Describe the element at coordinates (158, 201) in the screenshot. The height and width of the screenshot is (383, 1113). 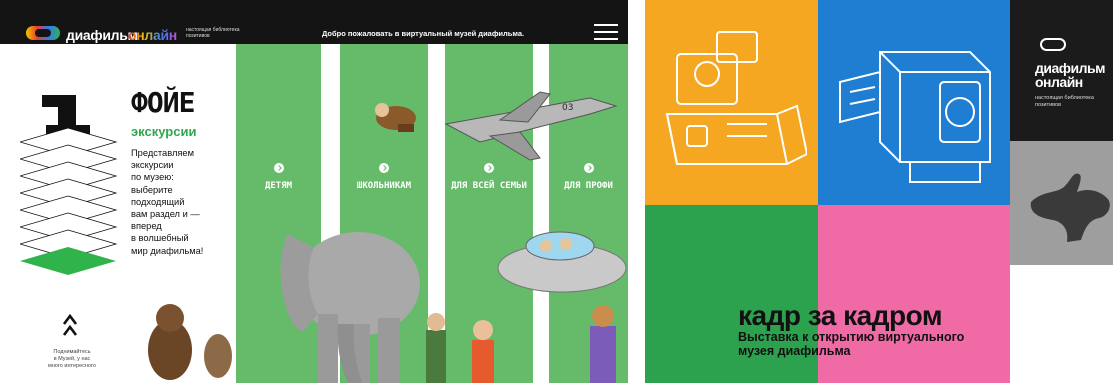
I see `intro-line: подходящий` at that location.